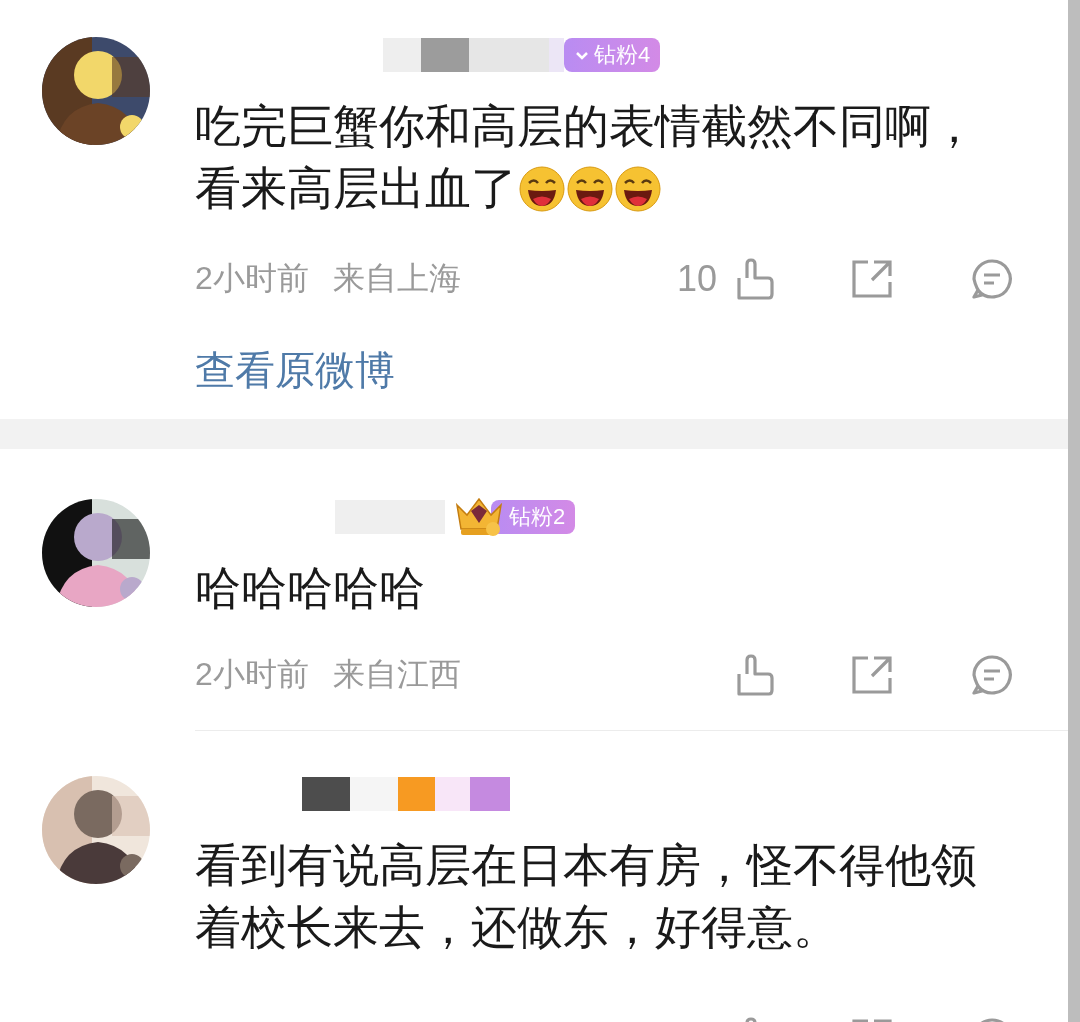 This screenshot has height=1022, width=1080. I want to click on comment-text: 哈哈哈哈哈, so click(310, 588).